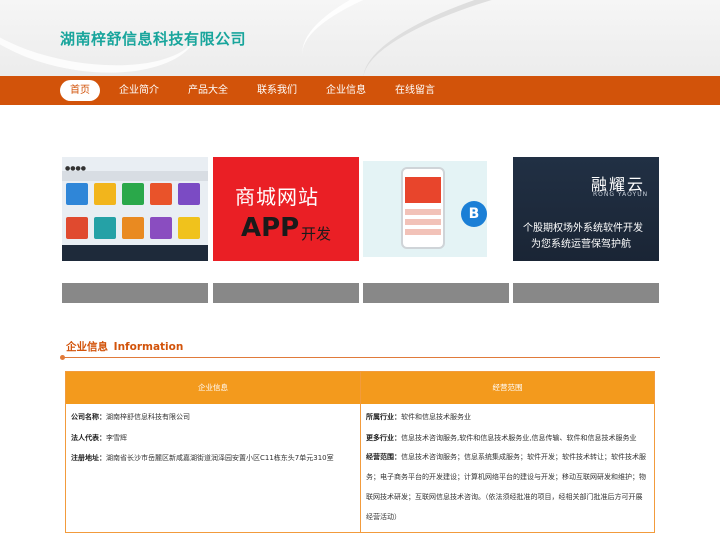  Describe the element at coordinates (474, 214) in the screenshot. I see `brand-logo-icon: B` at that location.